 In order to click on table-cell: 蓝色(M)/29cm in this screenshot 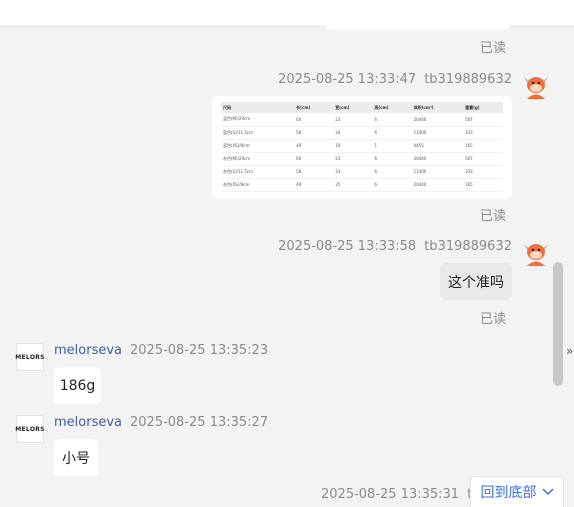, I will do `click(258, 120)`.